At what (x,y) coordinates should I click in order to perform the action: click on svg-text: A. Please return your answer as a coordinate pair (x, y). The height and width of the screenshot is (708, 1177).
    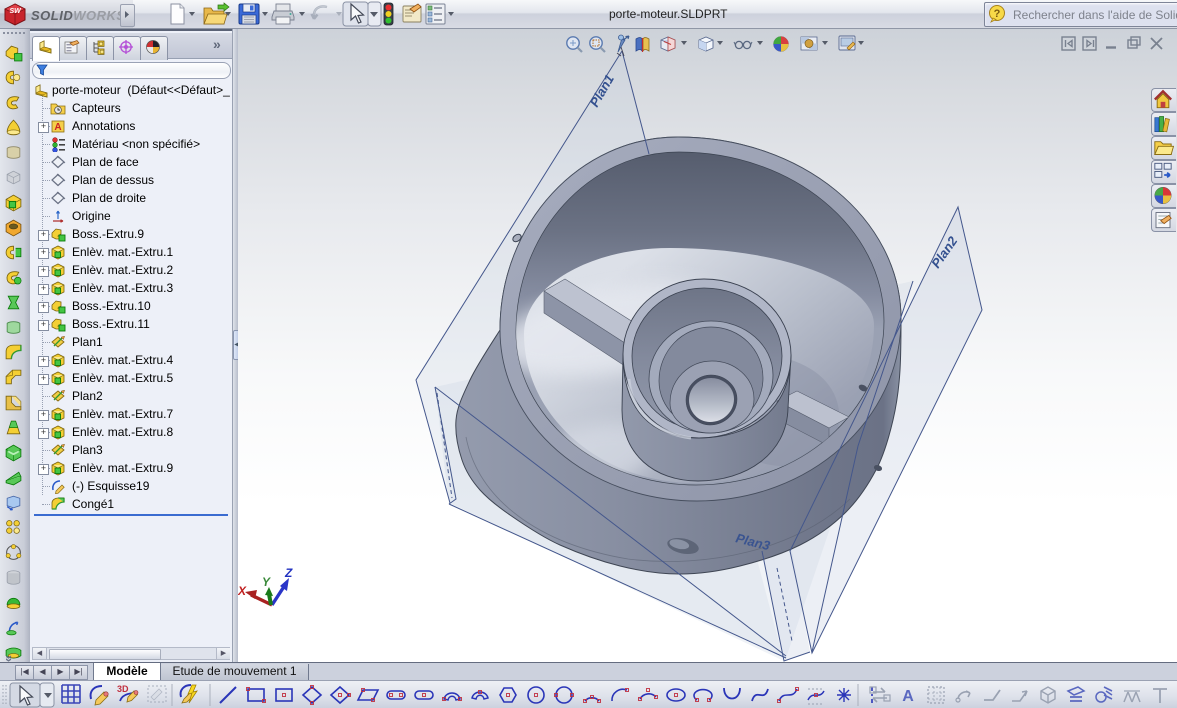
    Looking at the image, I should click on (908, 696).